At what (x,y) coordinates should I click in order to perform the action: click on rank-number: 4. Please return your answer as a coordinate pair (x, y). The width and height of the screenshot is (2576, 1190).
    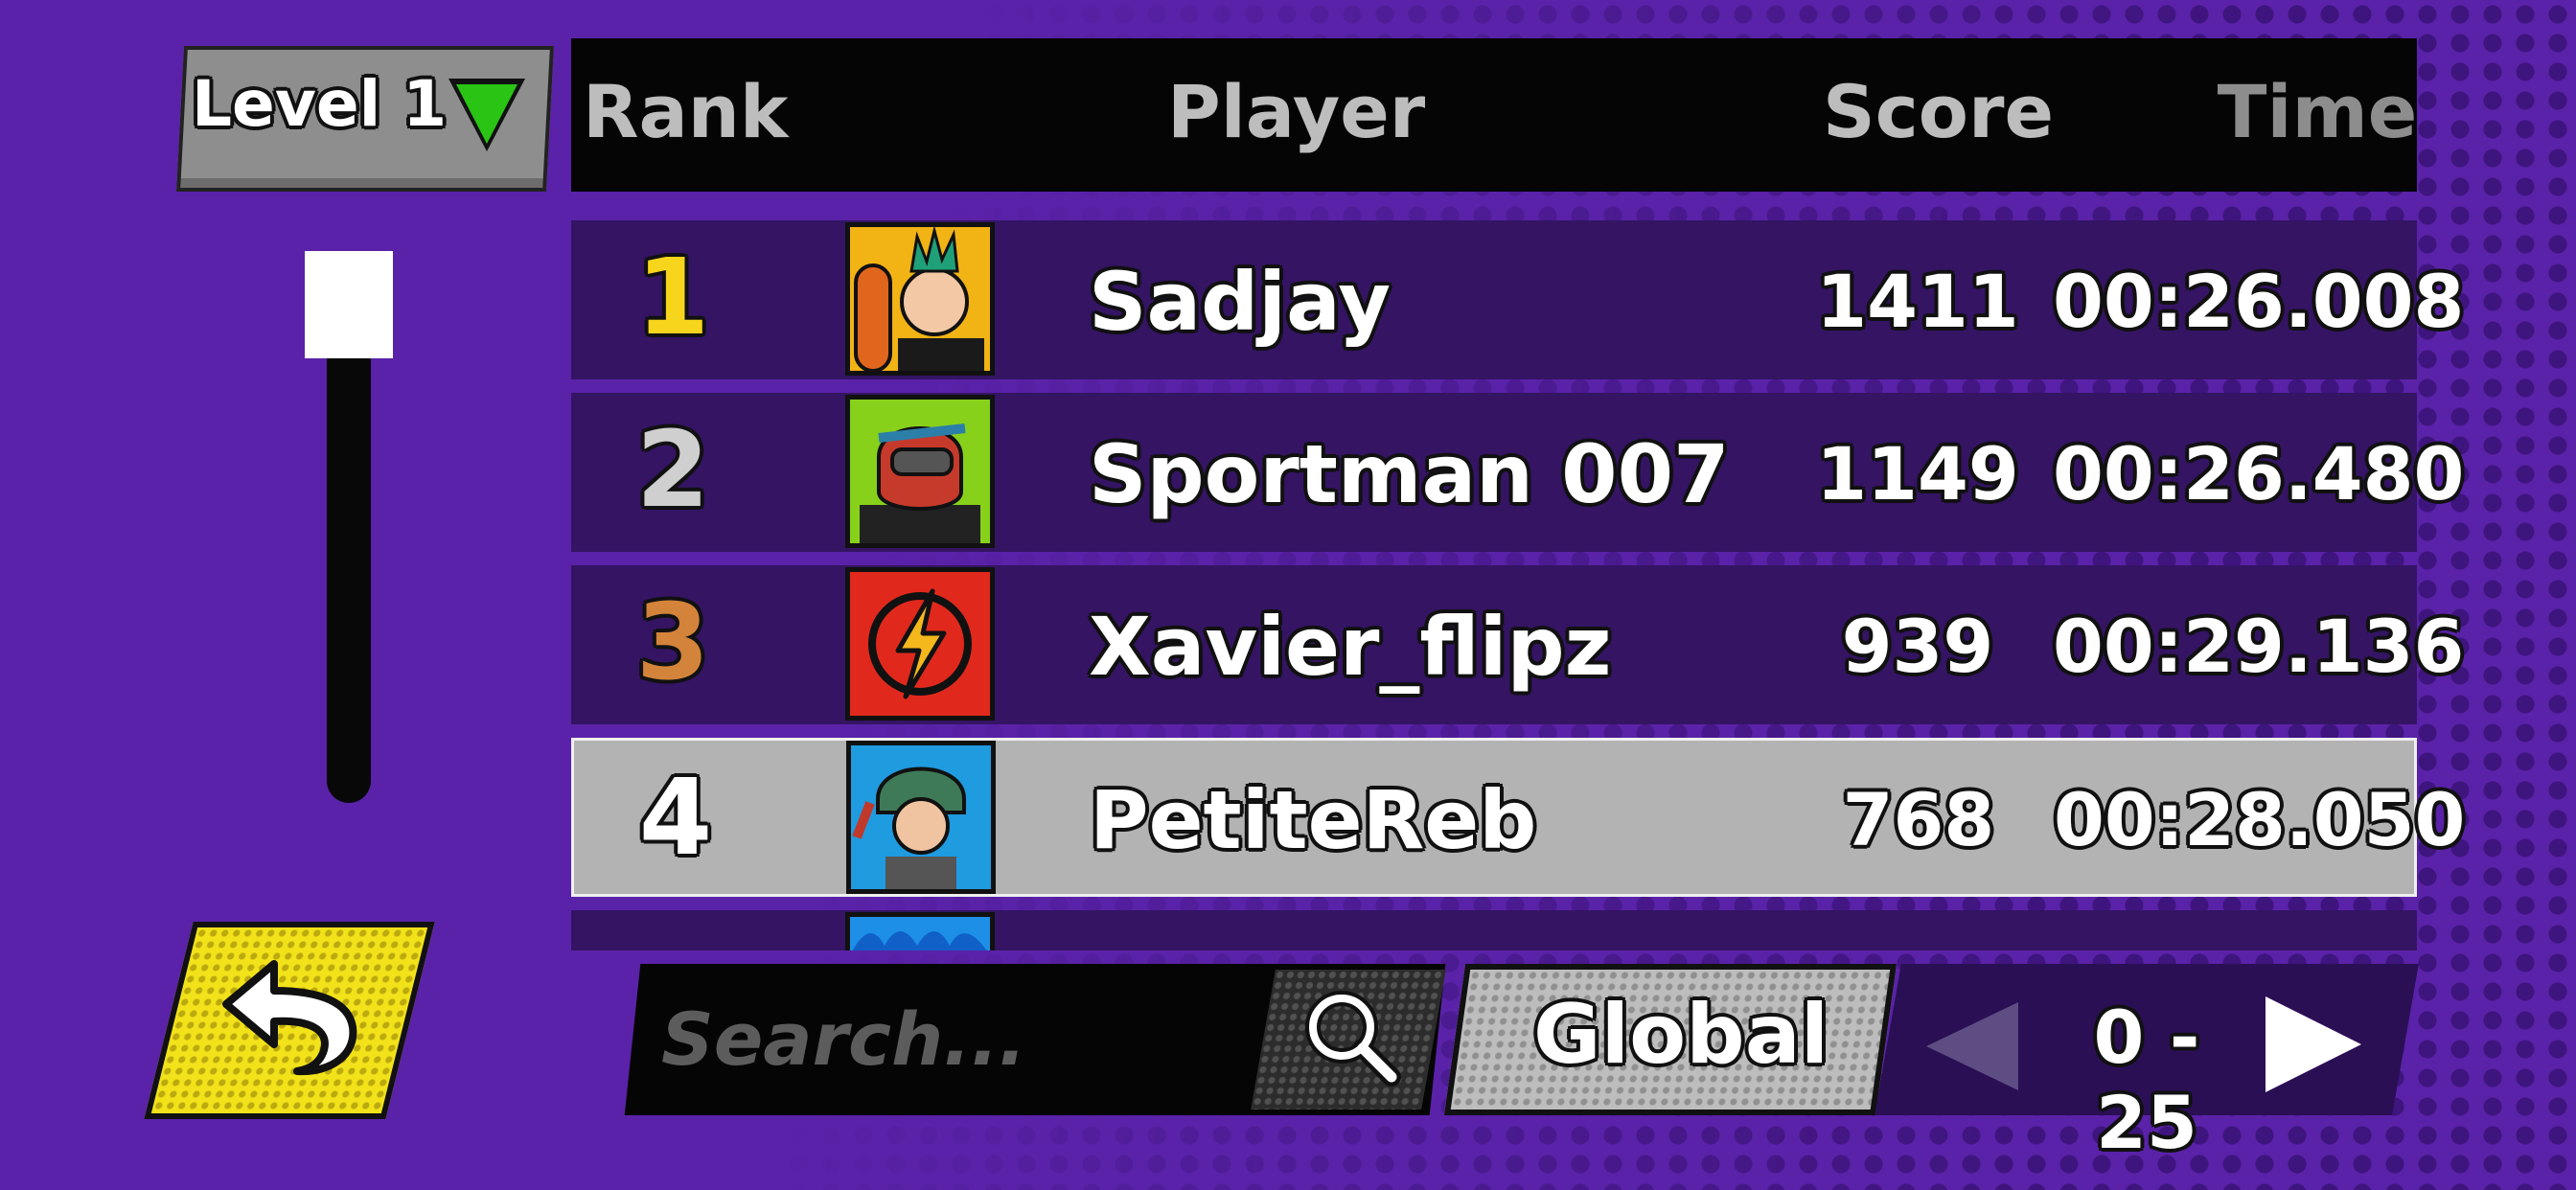
    Looking at the image, I should click on (675, 818).